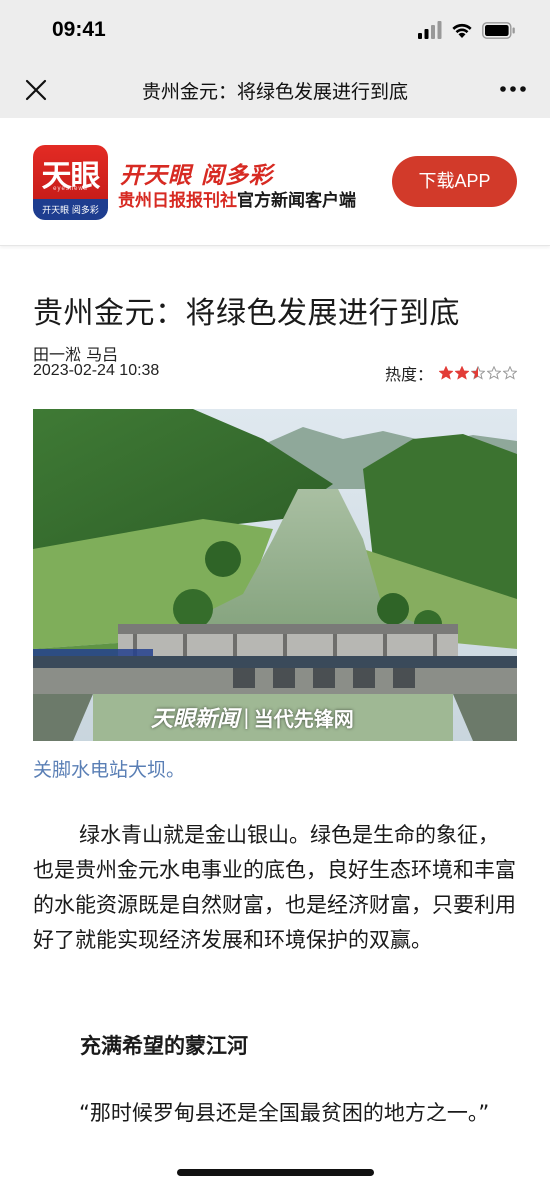 The width and height of the screenshot is (550, 1189). I want to click on nav-bar: 贵州金元：将绿色发展进行到底, so click(275, 90).